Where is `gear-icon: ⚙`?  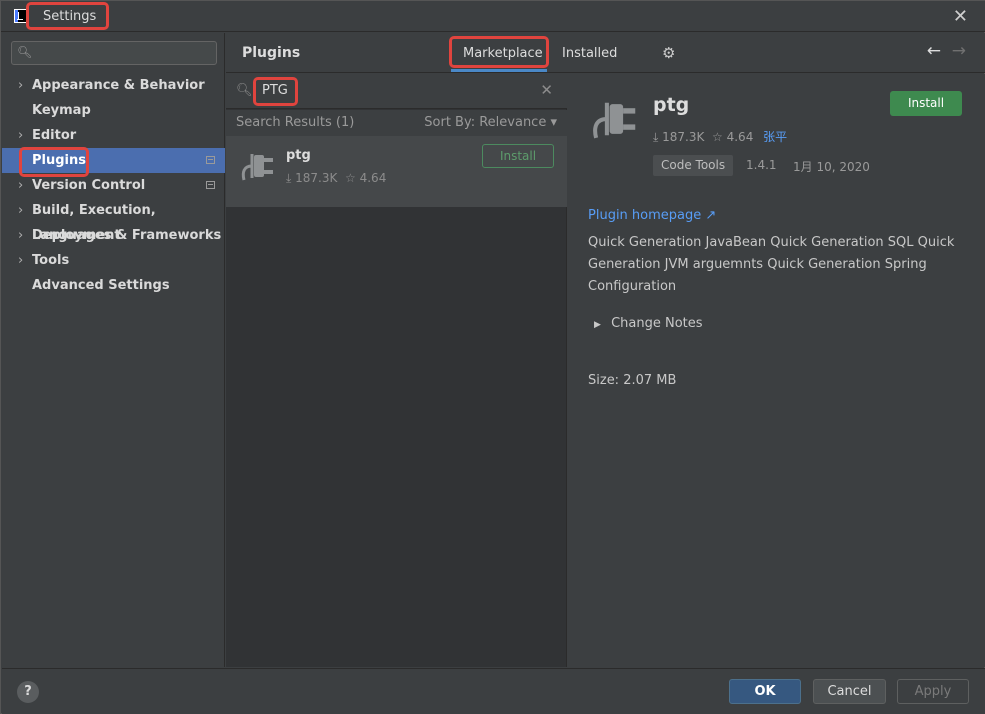
gear-icon: ⚙ is located at coordinates (668, 53).